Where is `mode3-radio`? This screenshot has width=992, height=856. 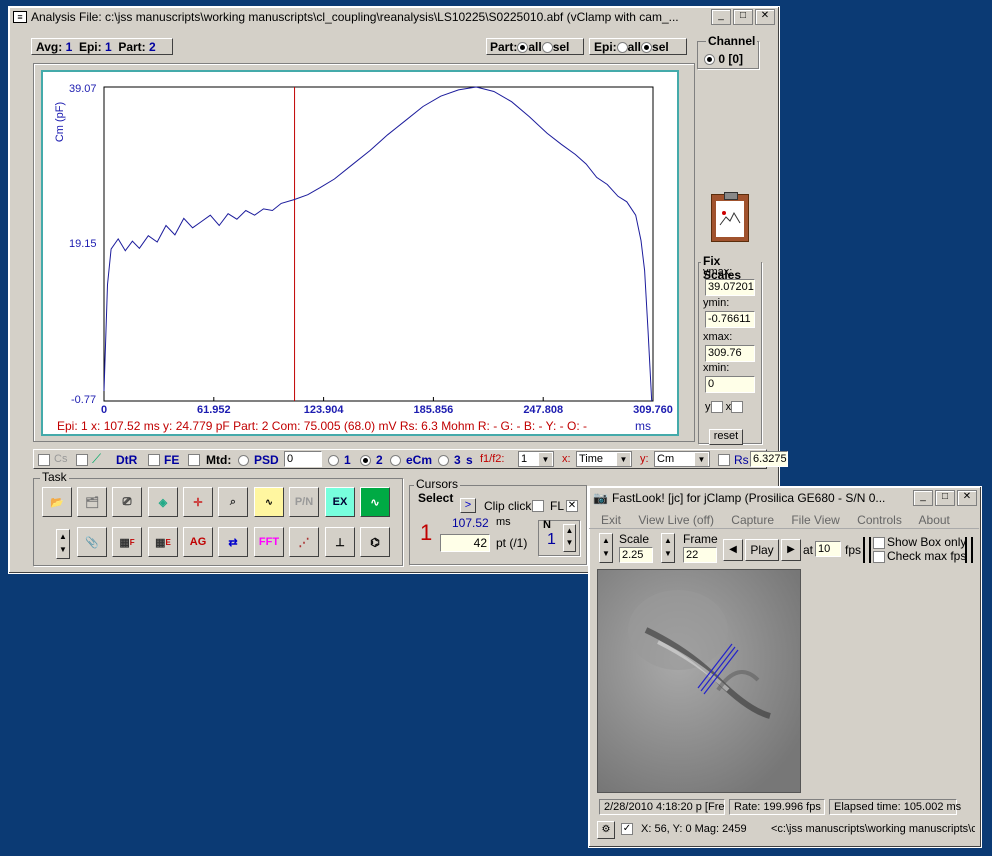
mode3-radio is located at coordinates (443, 460).